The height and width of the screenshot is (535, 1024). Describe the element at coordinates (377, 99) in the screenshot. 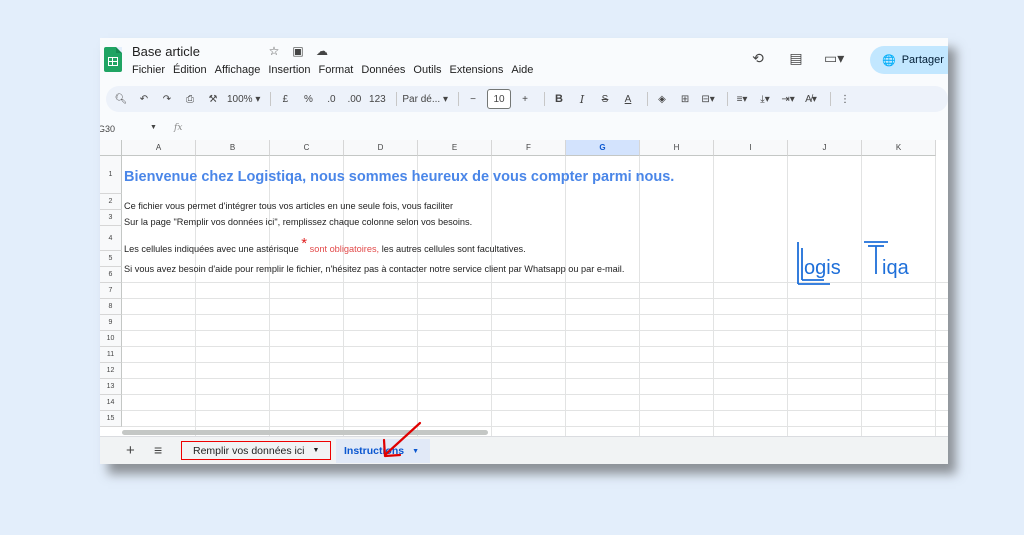

I see `number-format-button: 123` at that location.